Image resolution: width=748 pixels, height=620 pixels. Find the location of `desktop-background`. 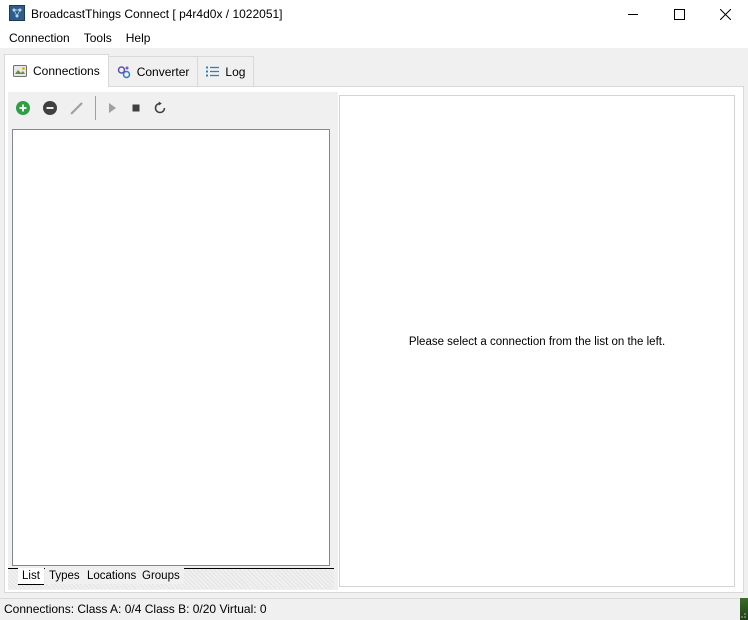

desktop-background is located at coordinates (744, 609).